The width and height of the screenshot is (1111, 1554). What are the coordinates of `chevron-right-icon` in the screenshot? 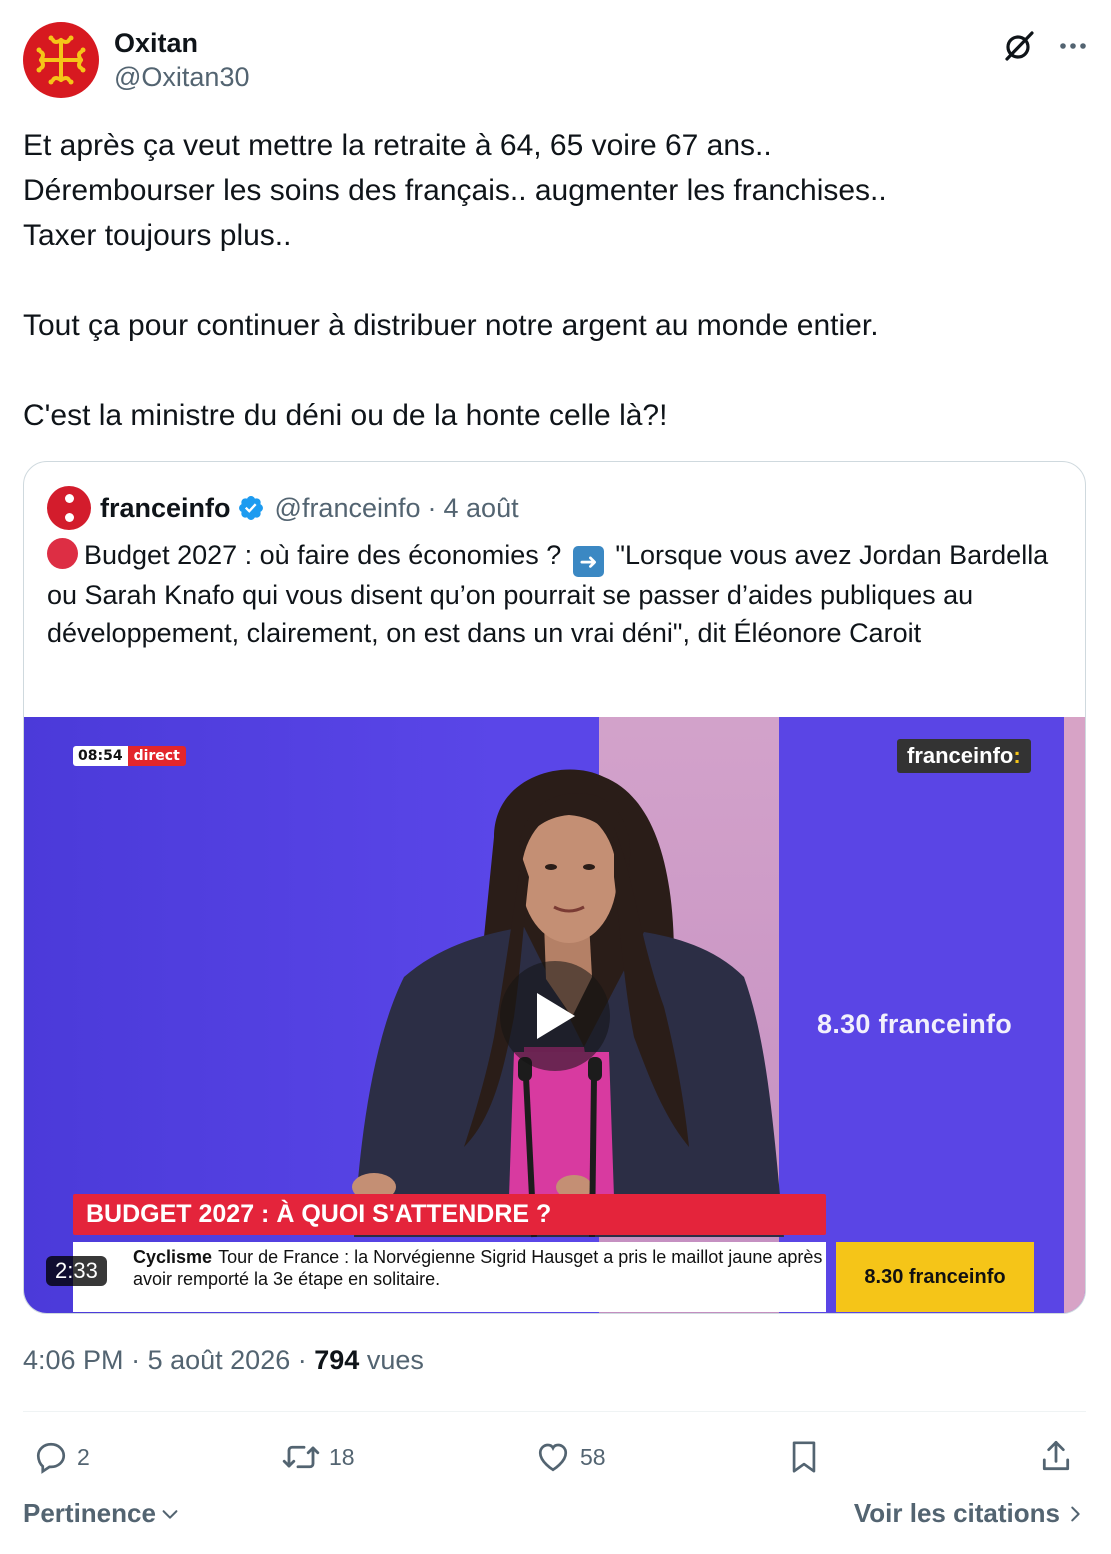 It's located at (1075, 1513).